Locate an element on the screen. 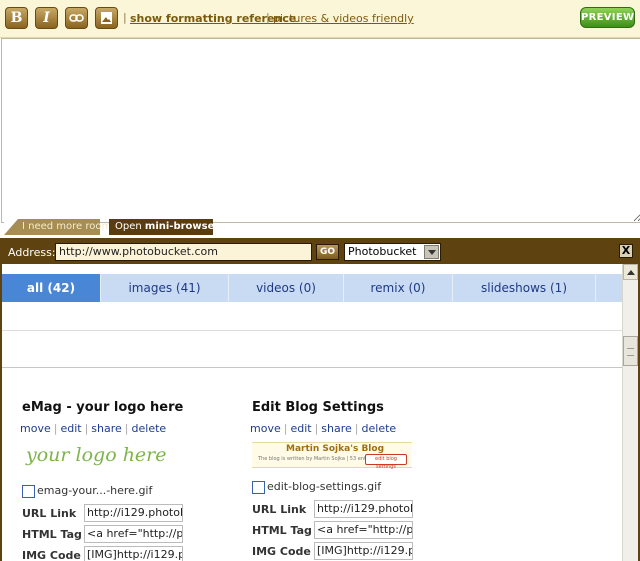 This screenshot has width=640, height=561. item-filename: emag-your...-here.gif is located at coordinates (95, 490).